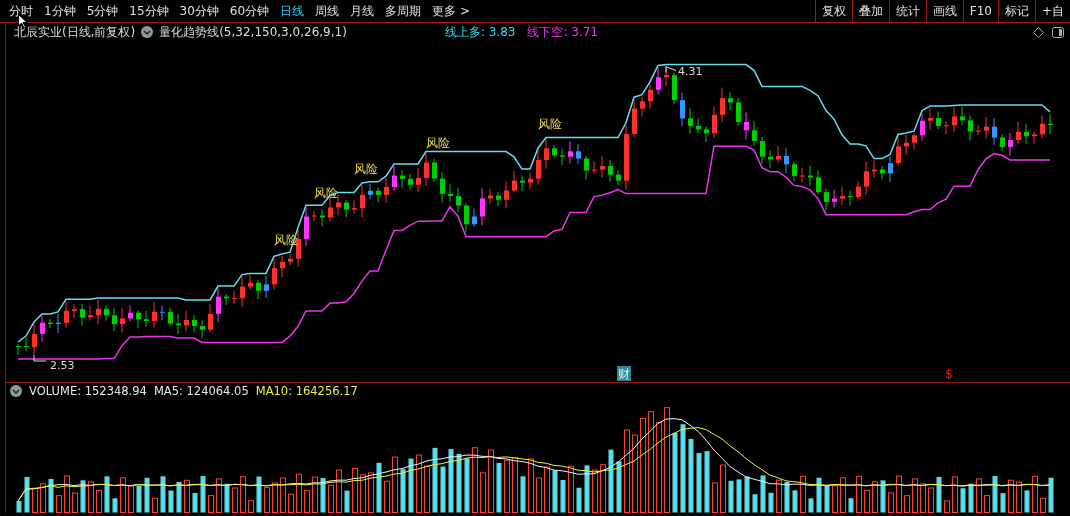  What do you see at coordinates (199, 11) in the screenshot?
I see `period-tab: 30分钟` at bounding box center [199, 11].